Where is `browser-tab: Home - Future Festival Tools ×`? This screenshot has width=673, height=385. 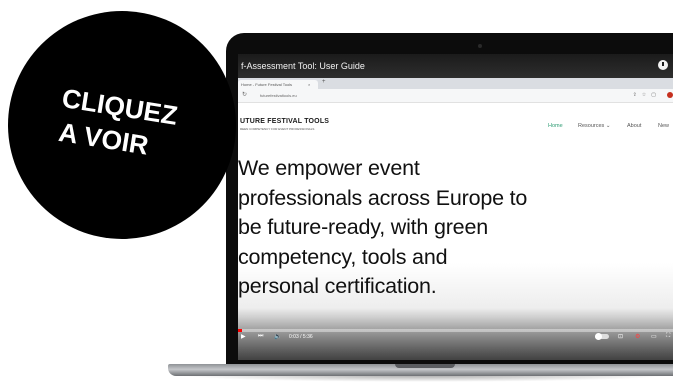
browser-tab: Home - Future Festival Tools × is located at coordinates (278, 84).